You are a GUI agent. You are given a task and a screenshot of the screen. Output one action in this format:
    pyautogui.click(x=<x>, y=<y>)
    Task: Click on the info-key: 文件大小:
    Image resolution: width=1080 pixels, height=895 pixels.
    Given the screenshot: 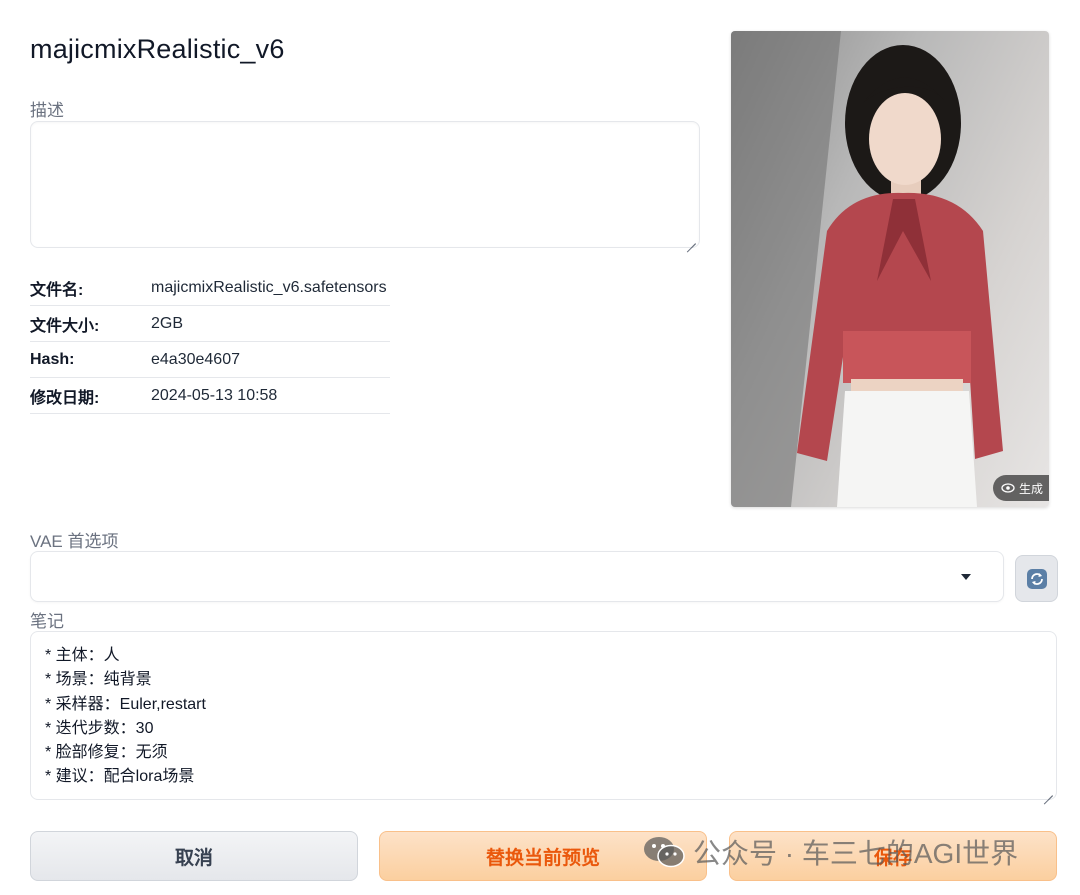 What is the action you would take?
    pyautogui.click(x=90, y=323)
    